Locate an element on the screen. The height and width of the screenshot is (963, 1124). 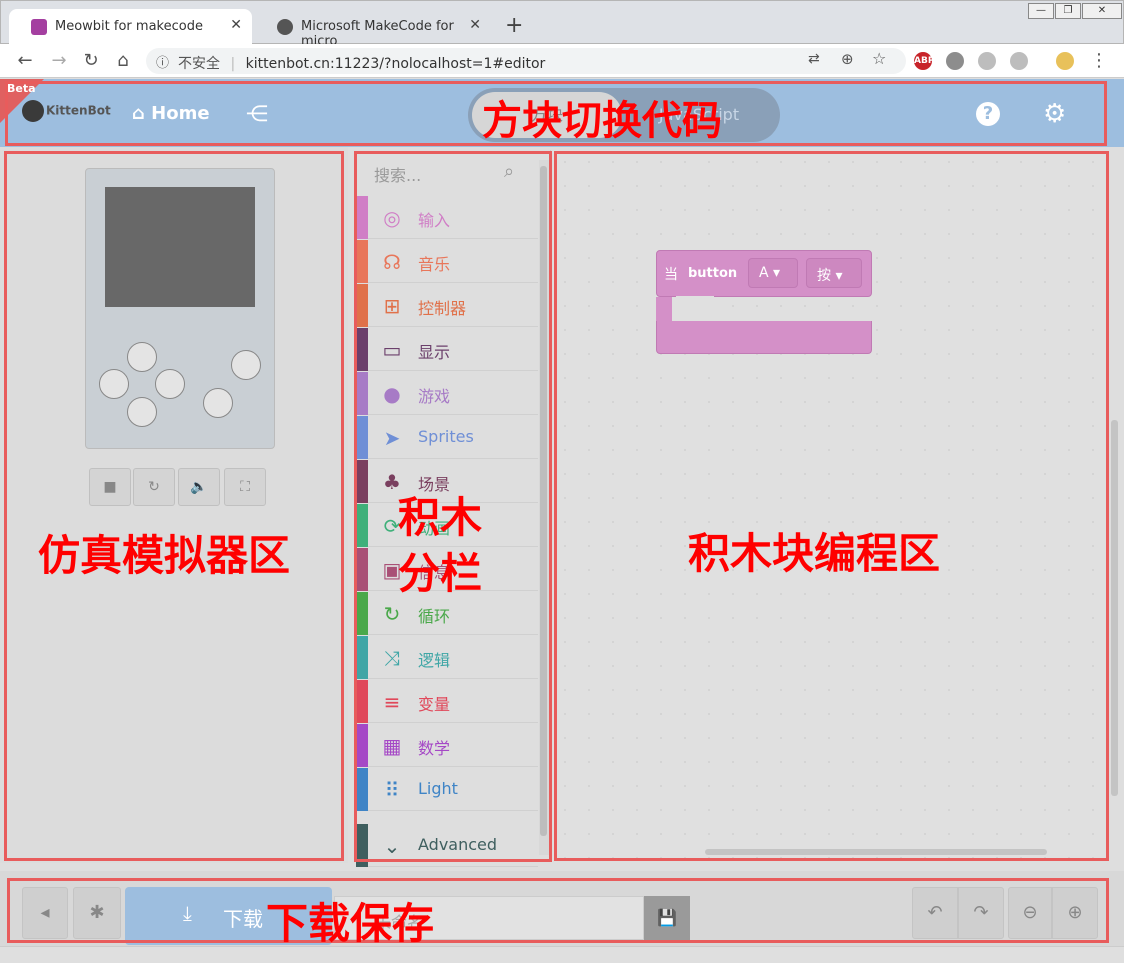
zoom-icon: ⊕ is located at coordinates (847, 59).